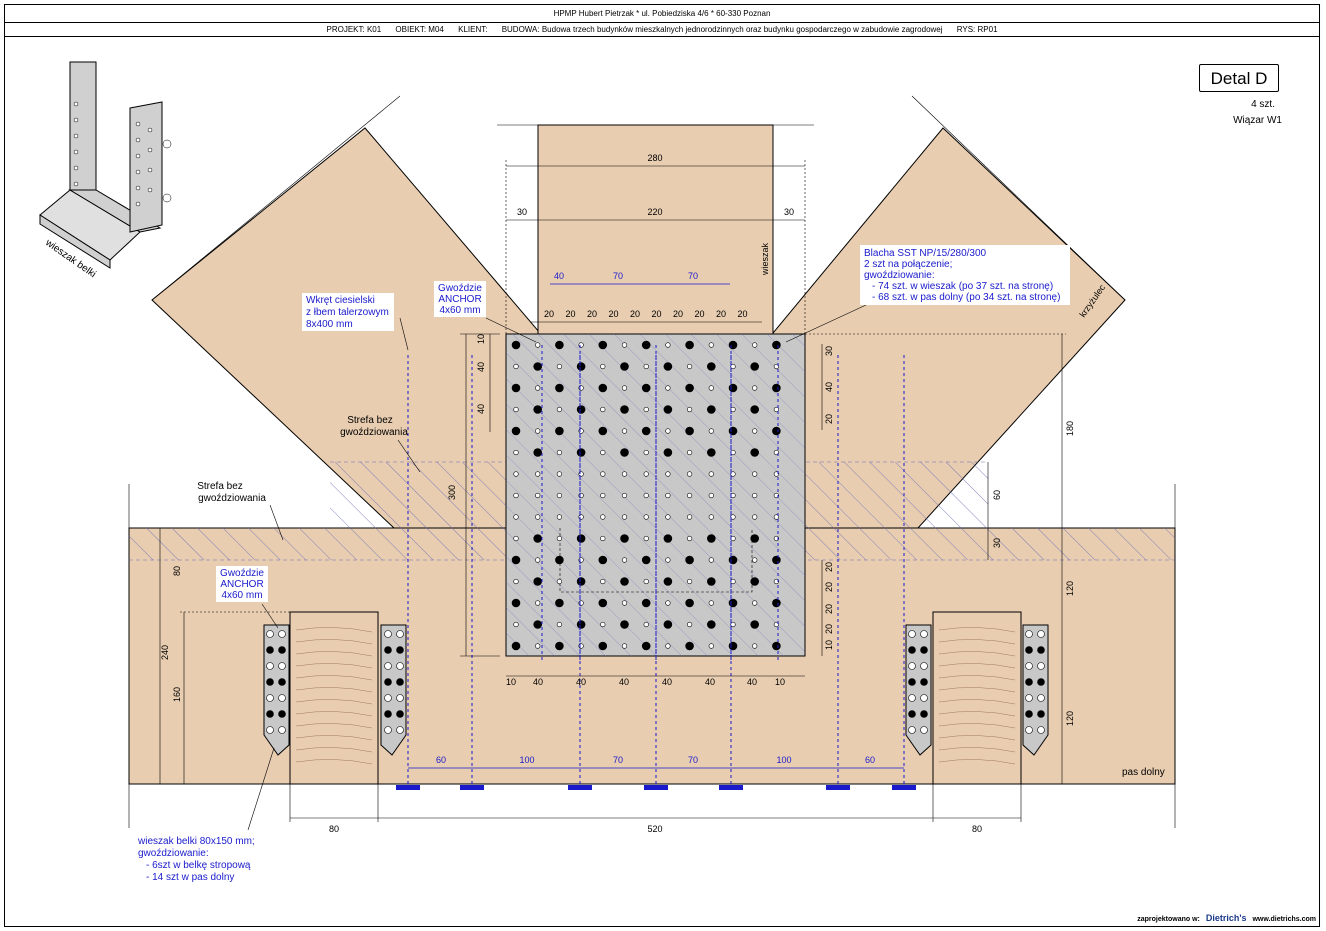 This screenshot has width=1326, height=931. Describe the element at coordinates (925, 253) in the screenshot. I see `blacha-line1: Blacha SST NP/15/280/300` at that location.